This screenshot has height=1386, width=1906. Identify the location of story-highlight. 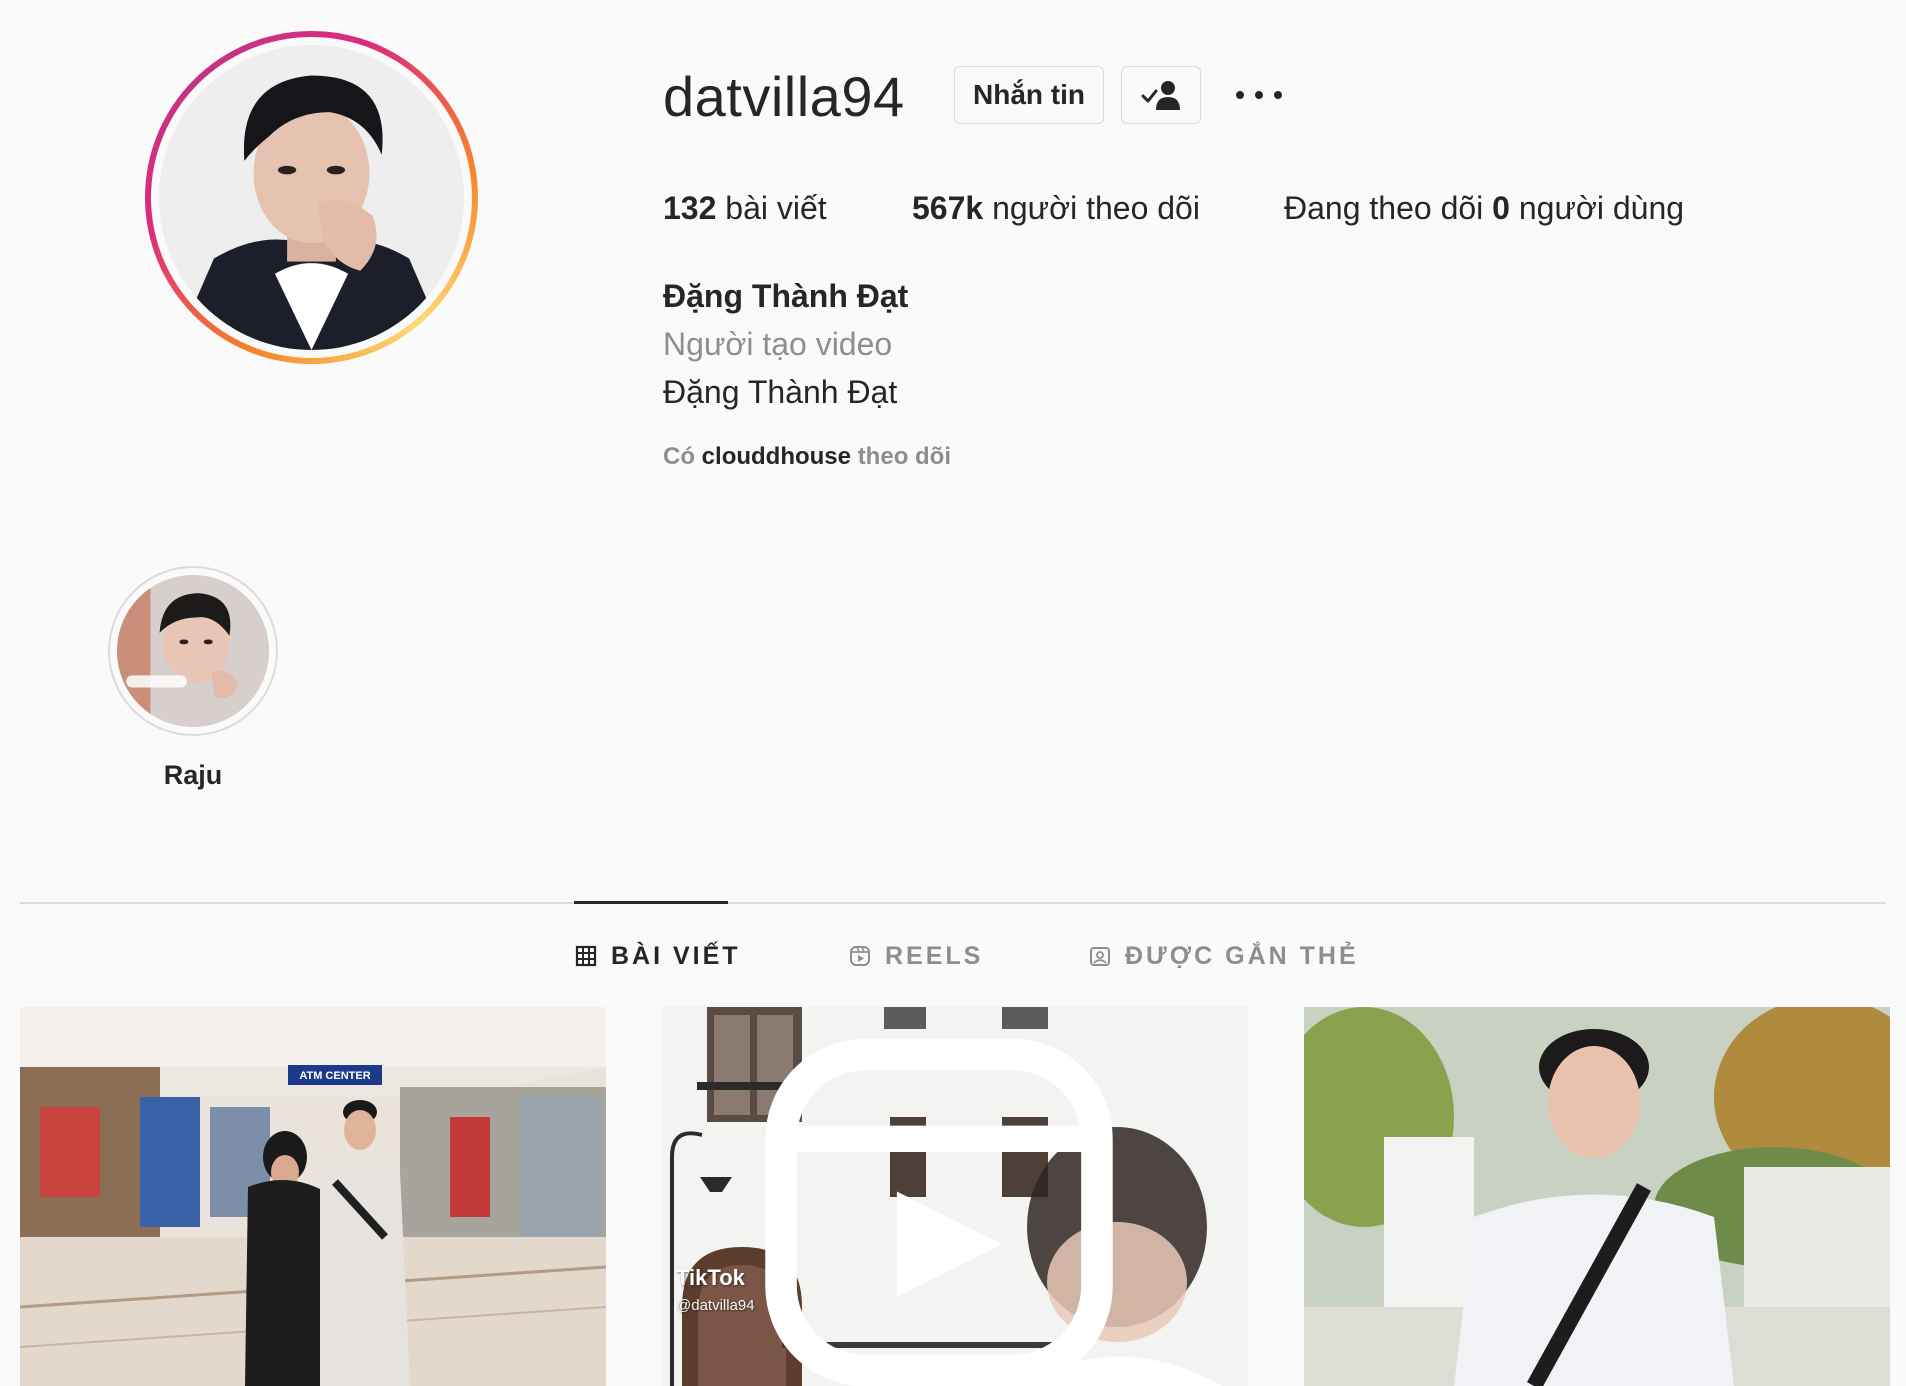
(193, 651).